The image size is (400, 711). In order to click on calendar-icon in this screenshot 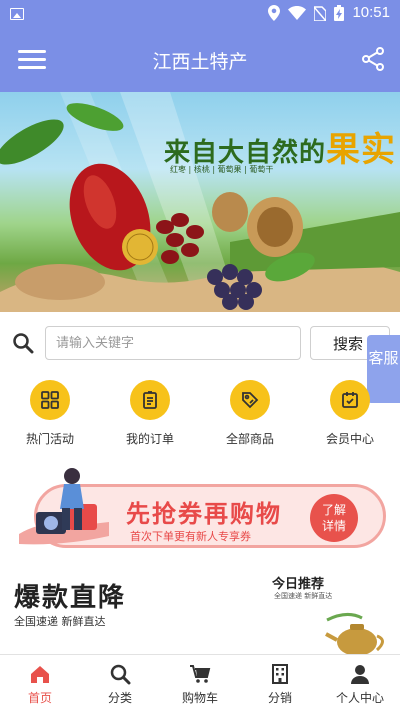, I will do `click(350, 400)`.